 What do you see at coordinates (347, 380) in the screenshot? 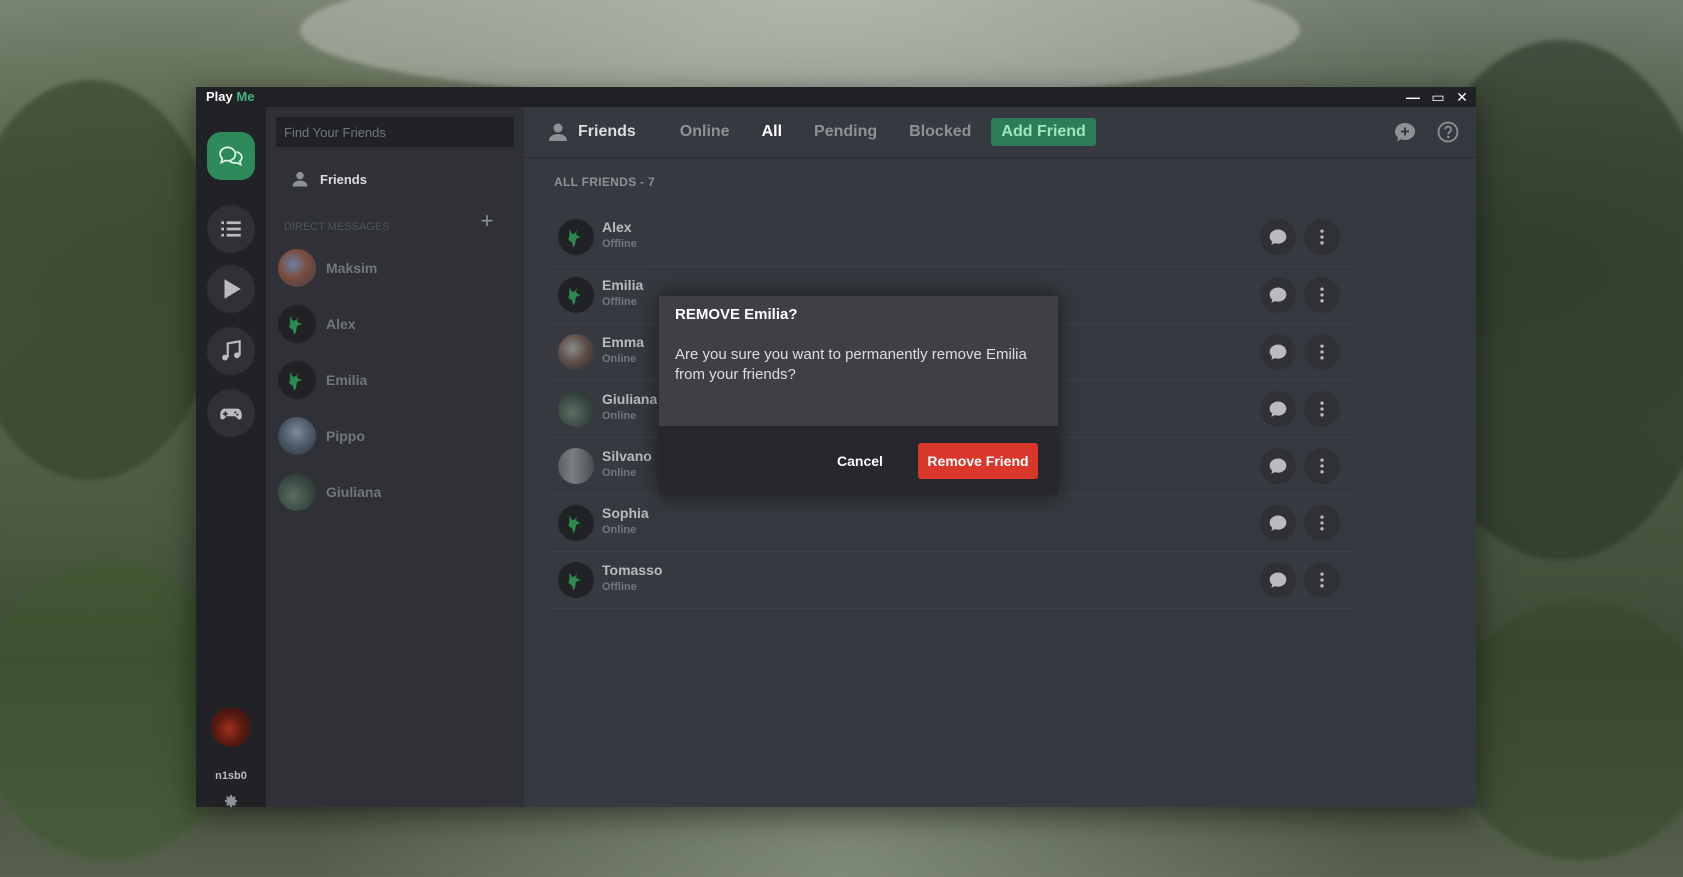
I see `dm-name: Emilia` at bounding box center [347, 380].